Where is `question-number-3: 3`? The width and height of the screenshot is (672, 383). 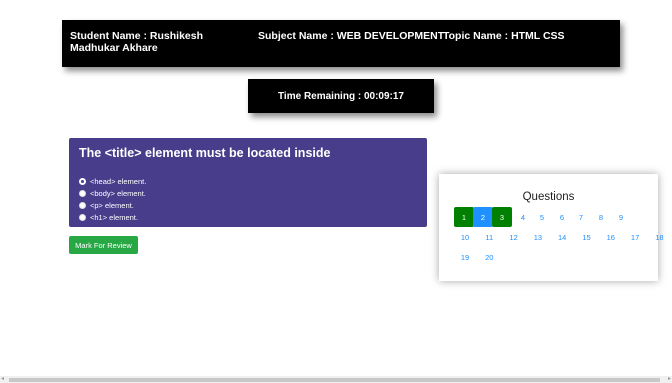 question-number-3: 3 is located at coordinates (502, 217).